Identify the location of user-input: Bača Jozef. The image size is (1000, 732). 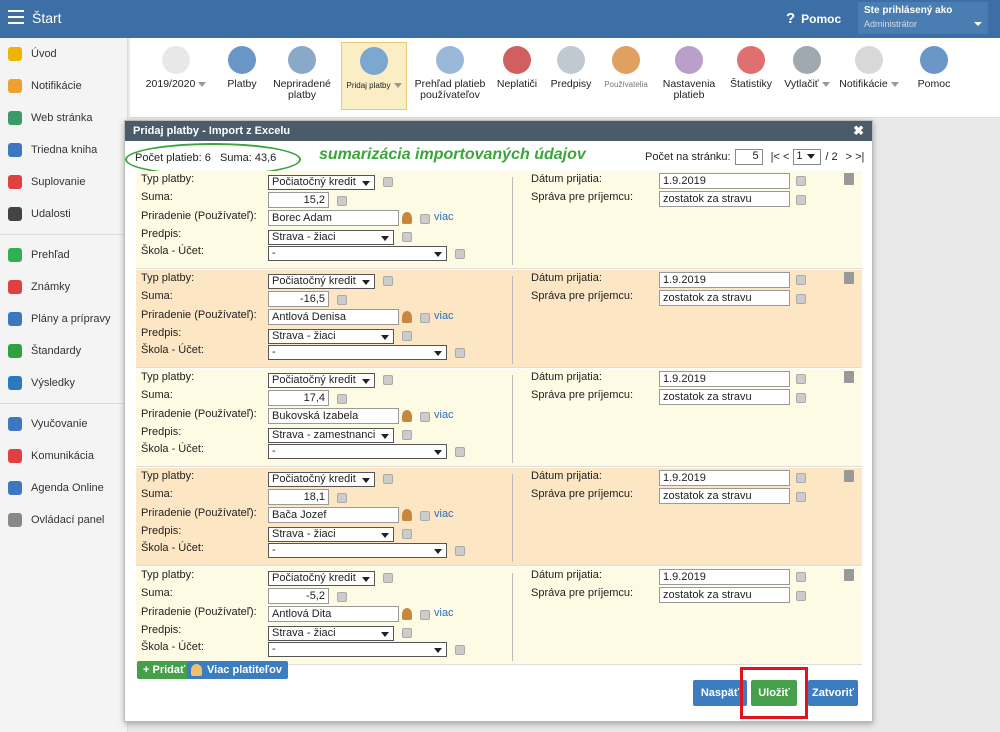
(333, 515).